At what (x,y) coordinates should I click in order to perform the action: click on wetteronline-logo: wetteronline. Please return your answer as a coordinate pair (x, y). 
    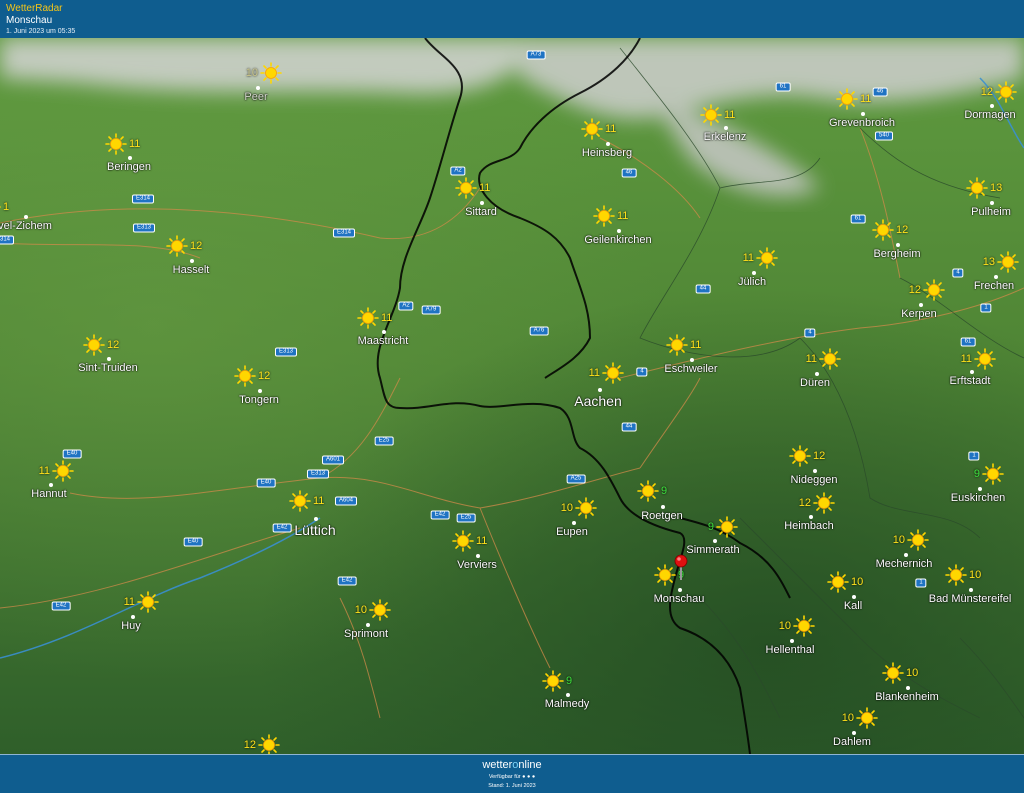
    Looking at the image, I should click on (512, 765).